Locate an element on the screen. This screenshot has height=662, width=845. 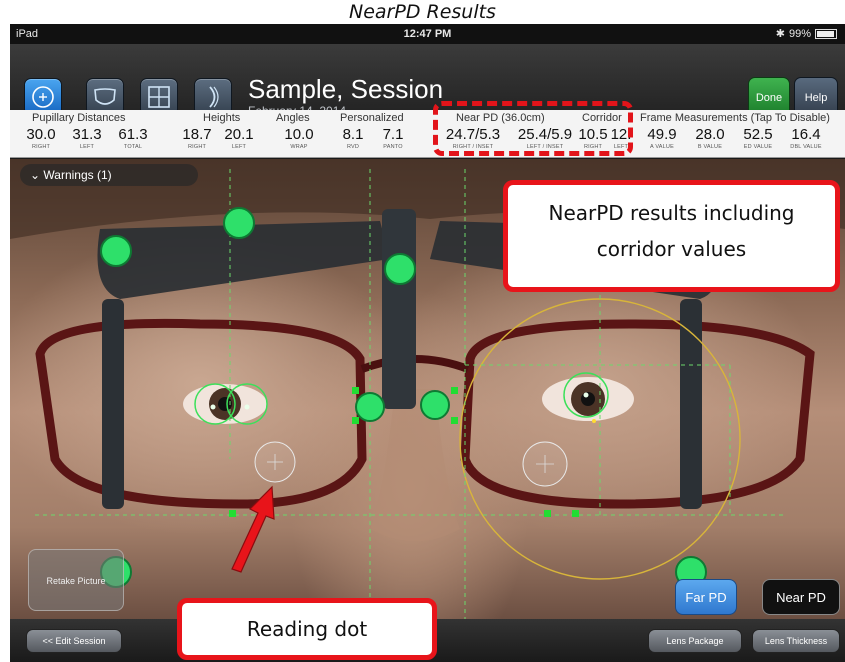
ed-value-label: ED VALUE is located at coordinates (758, 147).